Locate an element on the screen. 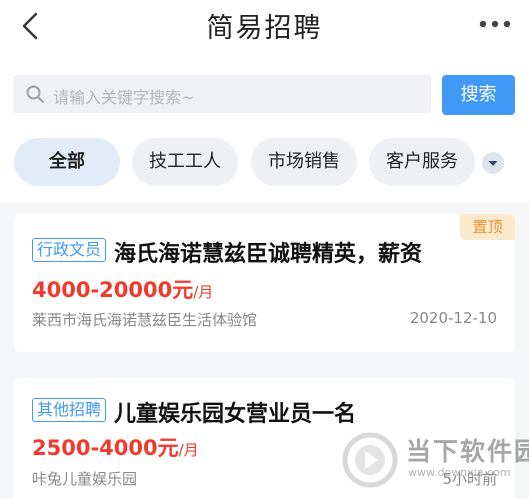  search-bar: 请输入关键字搜索~ 搜索 is located at coordinates (264, 91).